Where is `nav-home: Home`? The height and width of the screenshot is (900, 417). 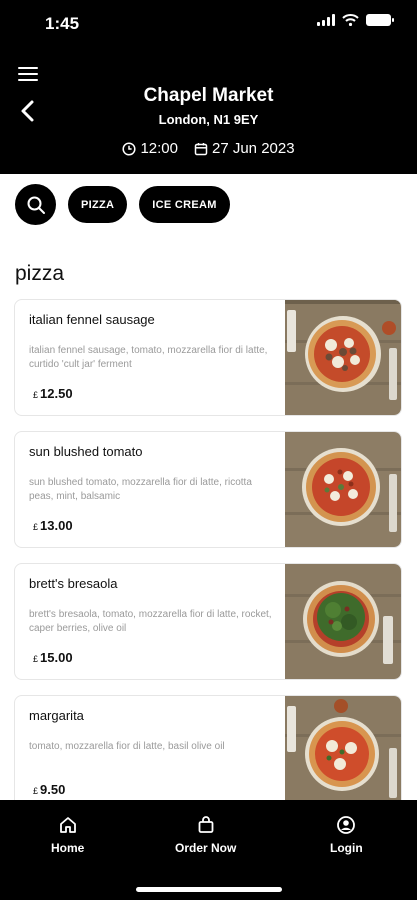 nav-home: Home is located at coordinates (67, 835).